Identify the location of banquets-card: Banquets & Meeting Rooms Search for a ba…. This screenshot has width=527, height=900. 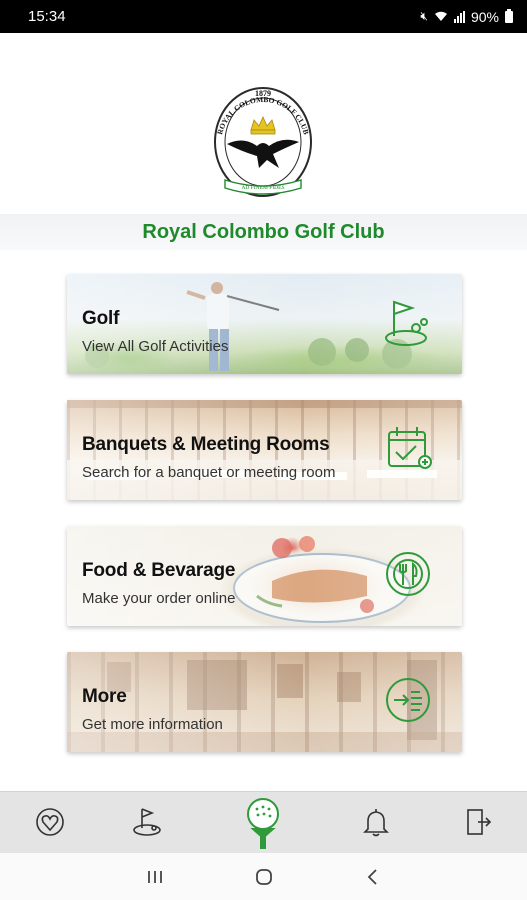
(264, 450).